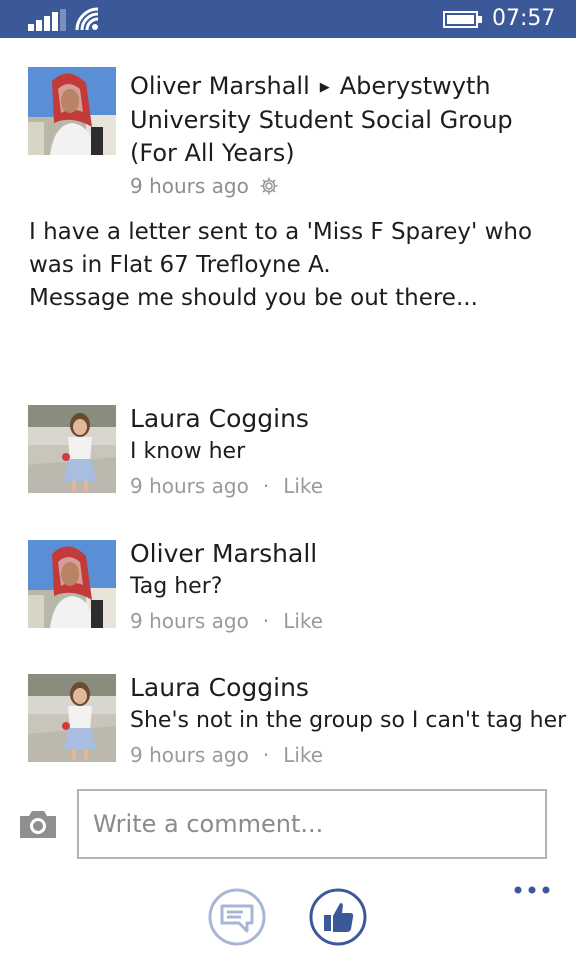 The height and width of the screenshot is (960, 576). Describe the element at coordinates (524, 18) in the screenshot. I see `status-time: 07:57` at that location.